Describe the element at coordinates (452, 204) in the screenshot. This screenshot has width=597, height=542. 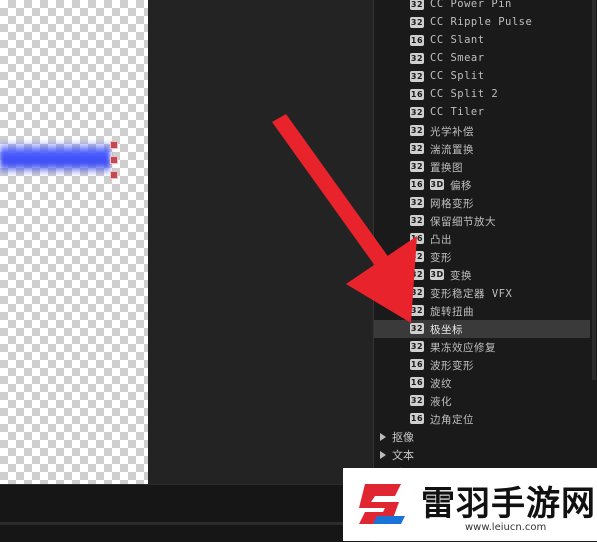
I see `effect-name: 网格变形` at that location.